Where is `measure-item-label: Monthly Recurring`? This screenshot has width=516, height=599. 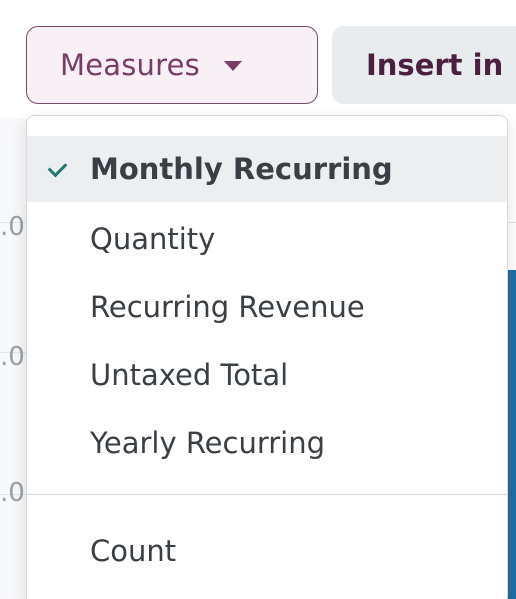
measure-item-label: Monthly Recurring is located at coordinates (241, 169).